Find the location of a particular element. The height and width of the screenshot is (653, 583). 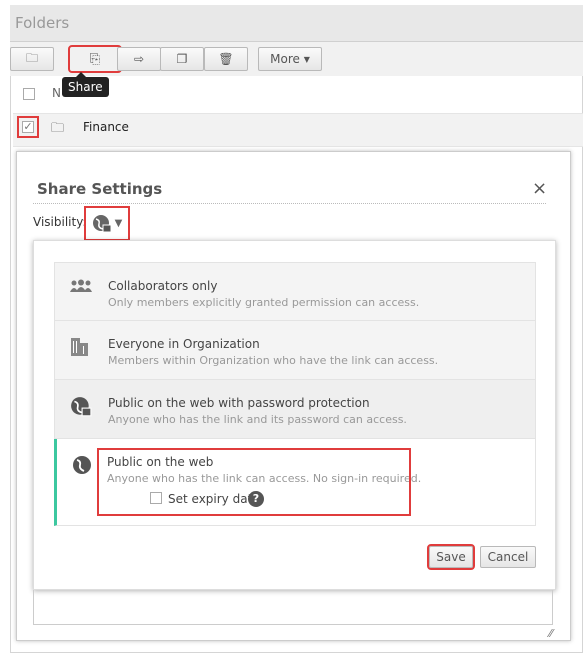

users-icon is located at coordinates (81, 285).